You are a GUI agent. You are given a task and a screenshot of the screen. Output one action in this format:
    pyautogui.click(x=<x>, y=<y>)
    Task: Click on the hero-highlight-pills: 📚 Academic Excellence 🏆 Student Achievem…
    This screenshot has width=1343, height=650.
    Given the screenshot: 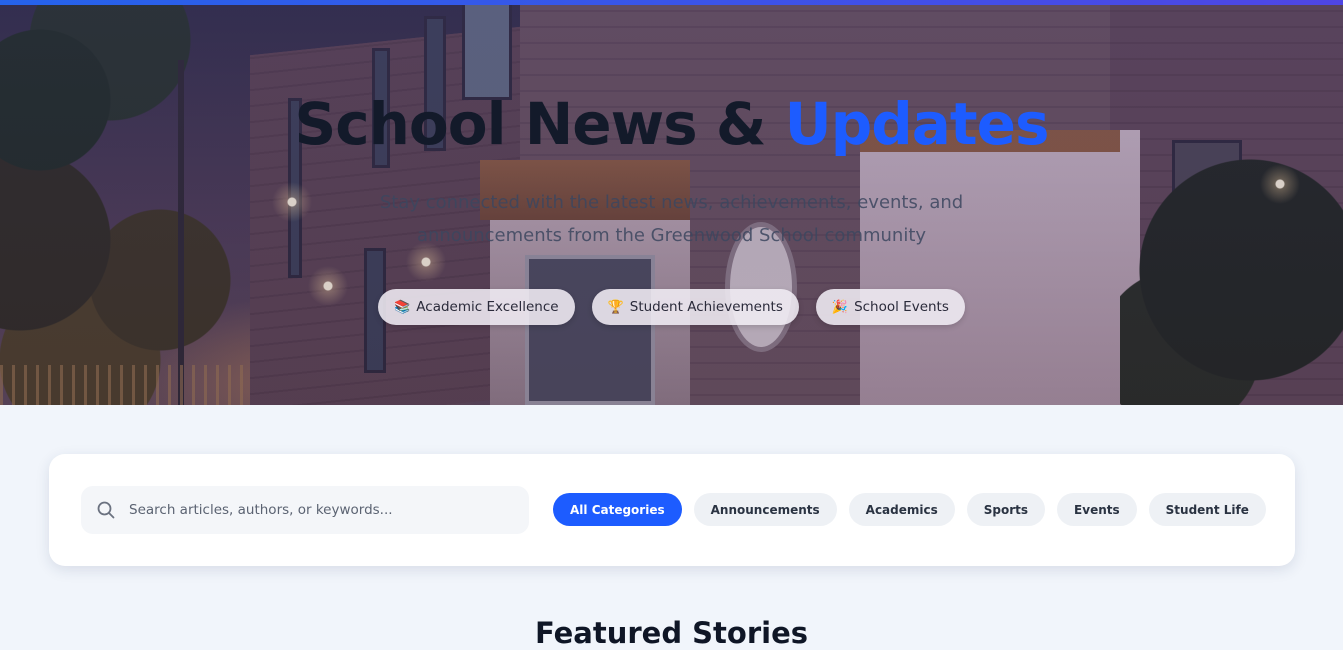 What is the action you would take?
    pyautogui.click(x=671, y=307)
    